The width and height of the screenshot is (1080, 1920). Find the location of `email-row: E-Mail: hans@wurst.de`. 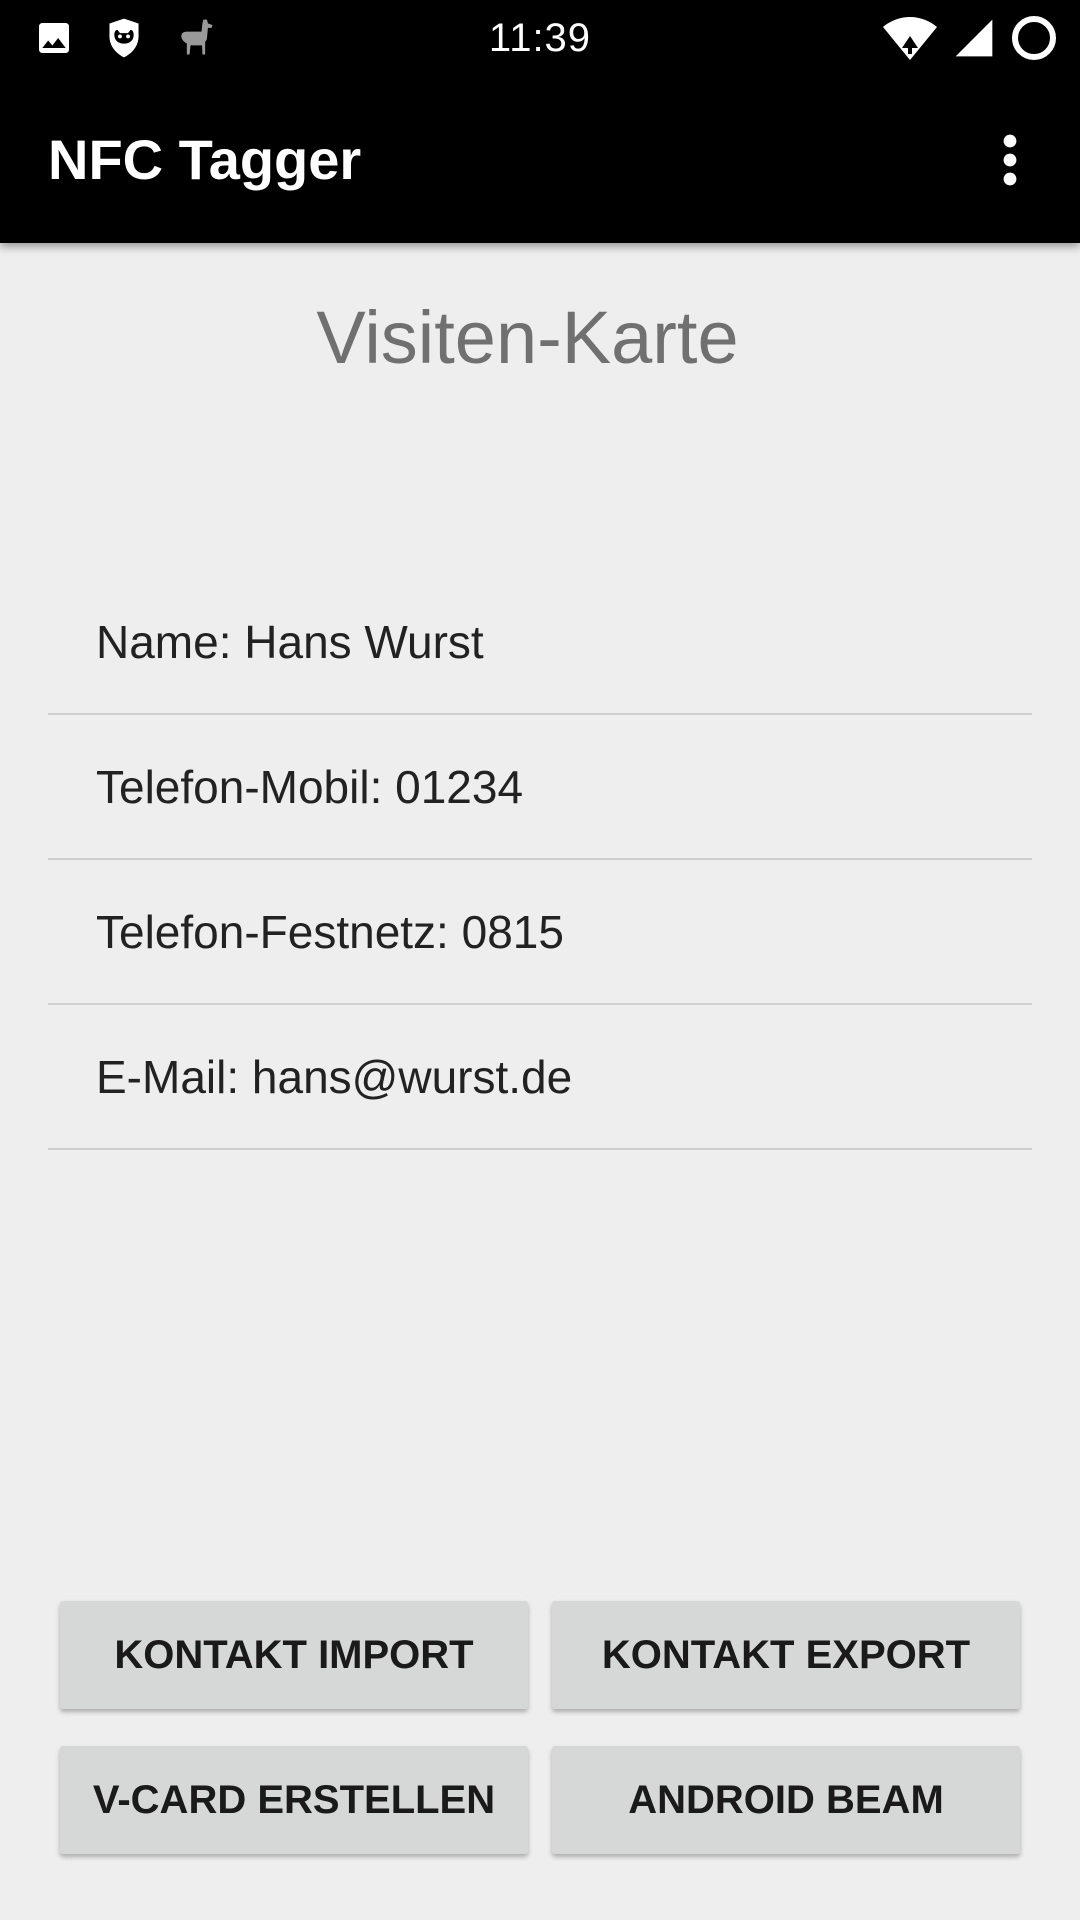

email-row: E-Mail: hans@wurst.de is located at coordinates (540, 1077).